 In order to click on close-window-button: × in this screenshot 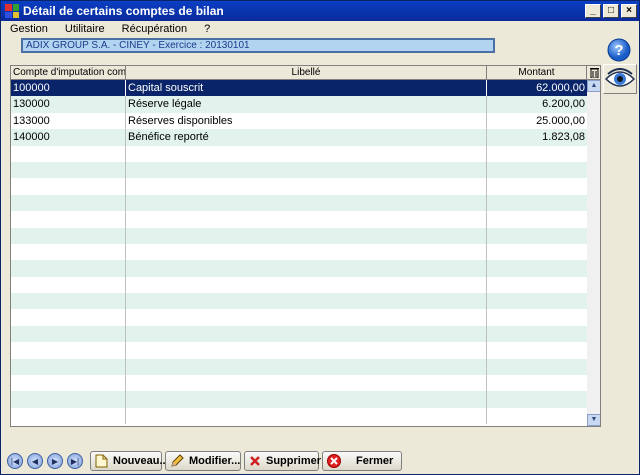, I will do `click(629, 11)`.